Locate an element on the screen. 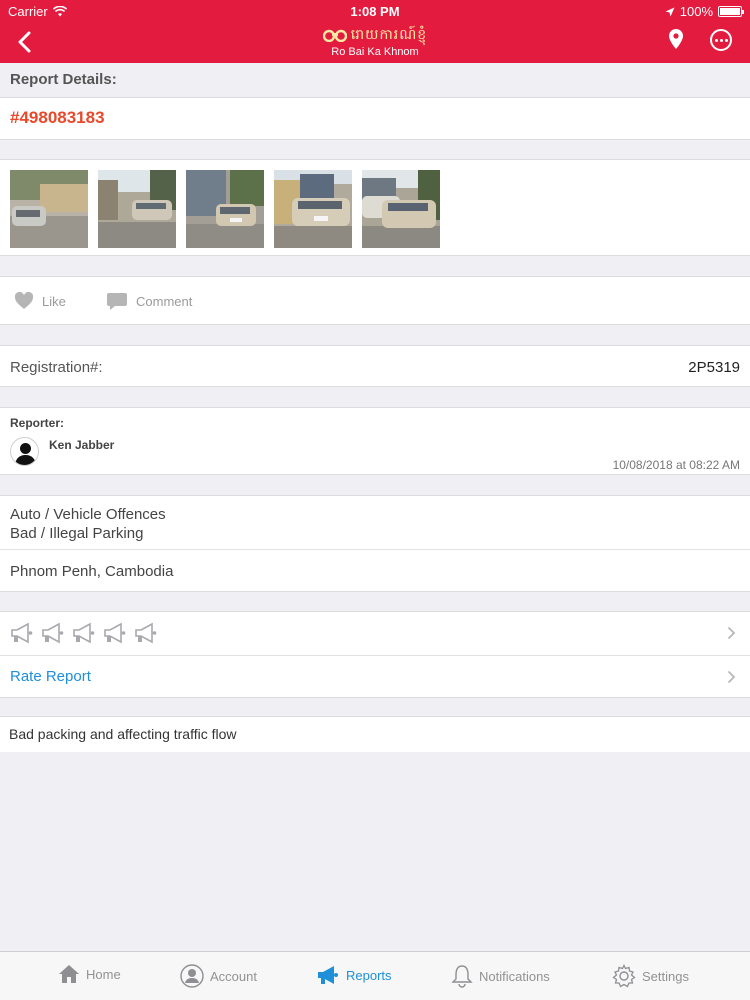 The height and width of the screenshot is (1000, 750). status-right: 100% is located at coordinates (704, 11).